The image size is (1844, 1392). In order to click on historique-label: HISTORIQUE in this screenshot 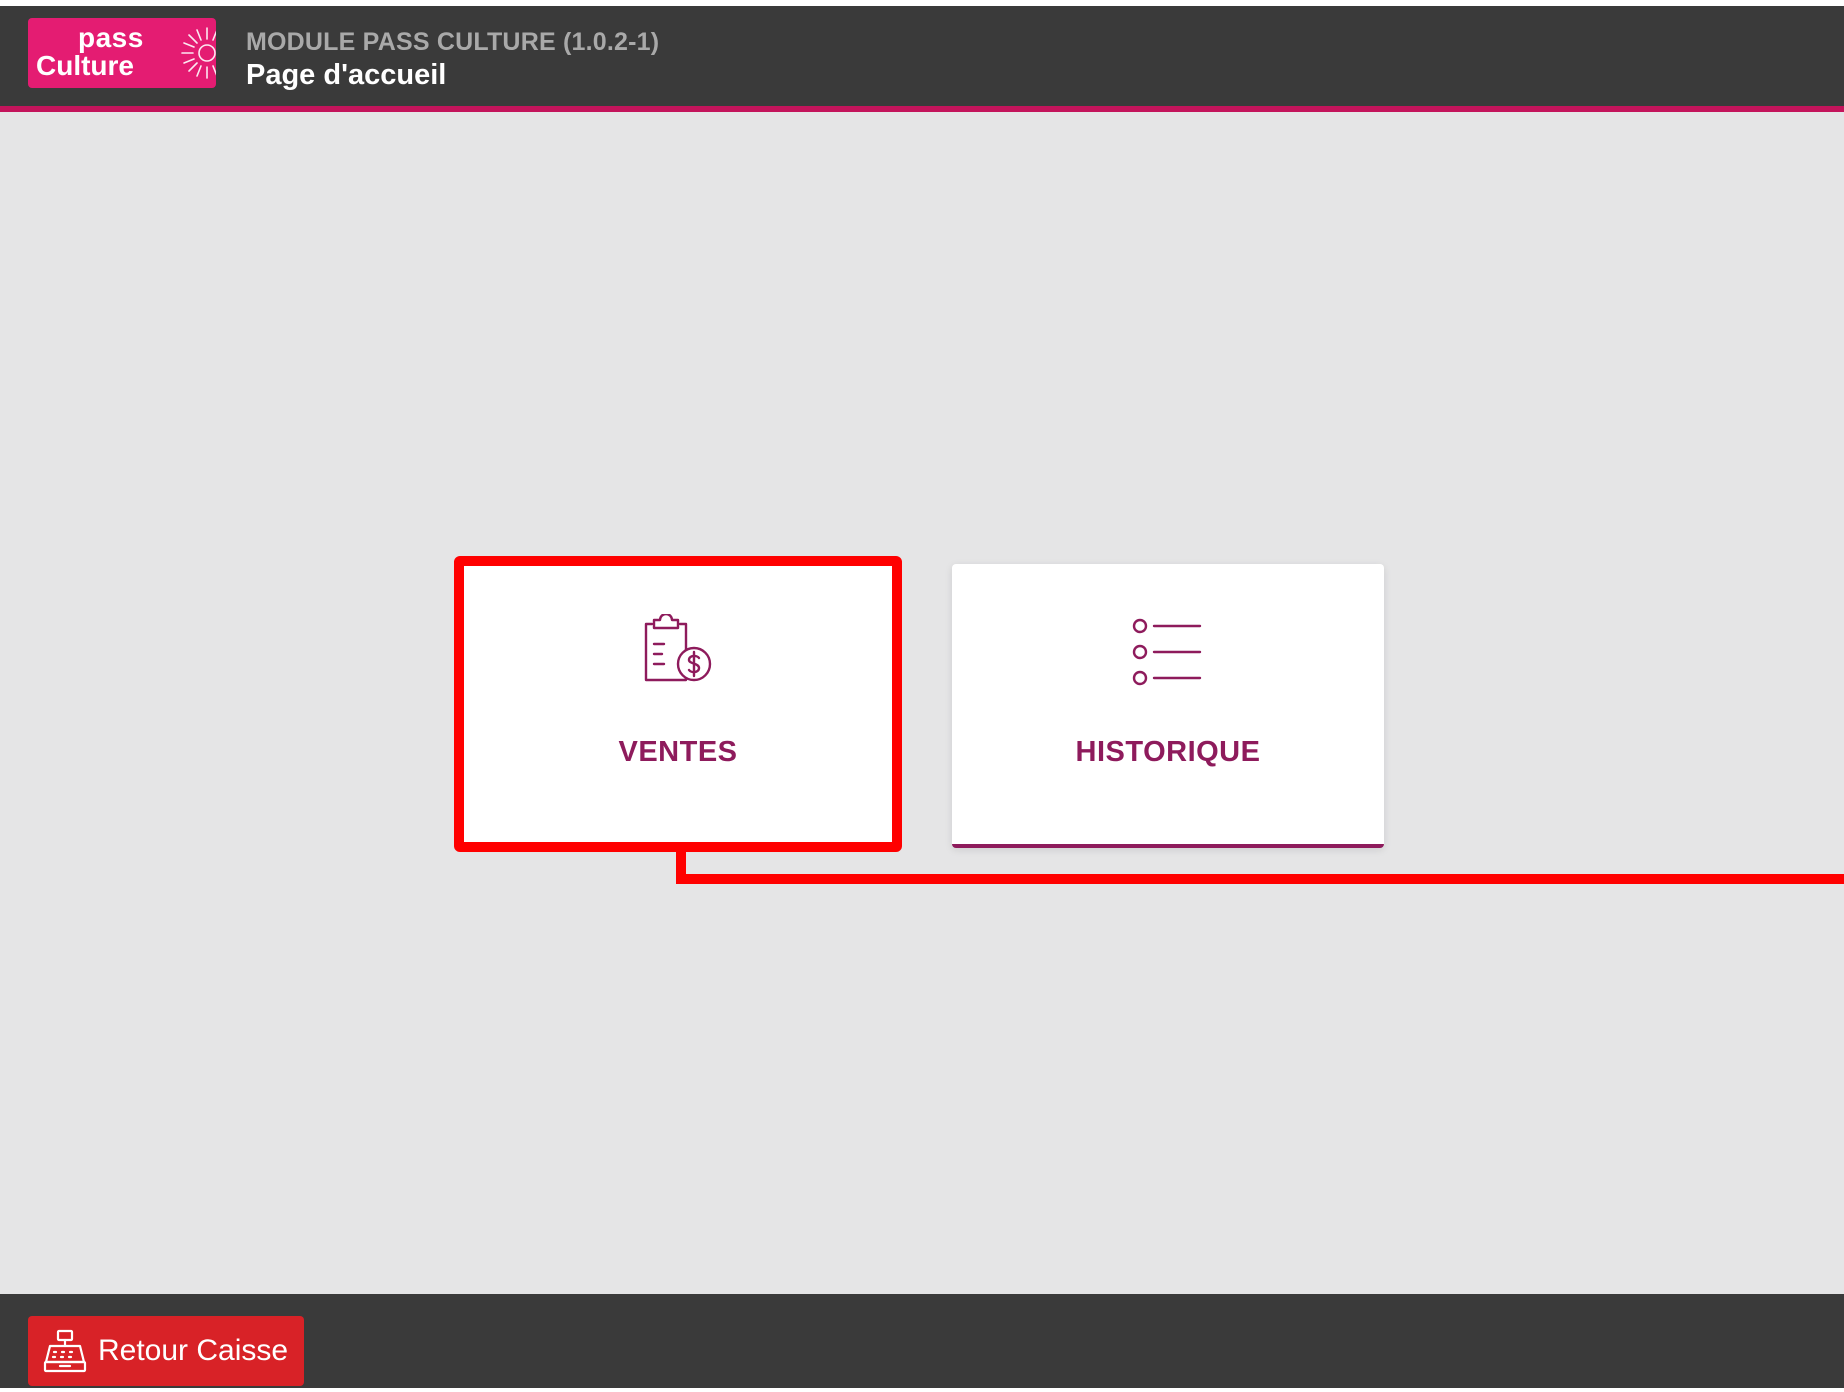, I will do `click(1168, 752)`.